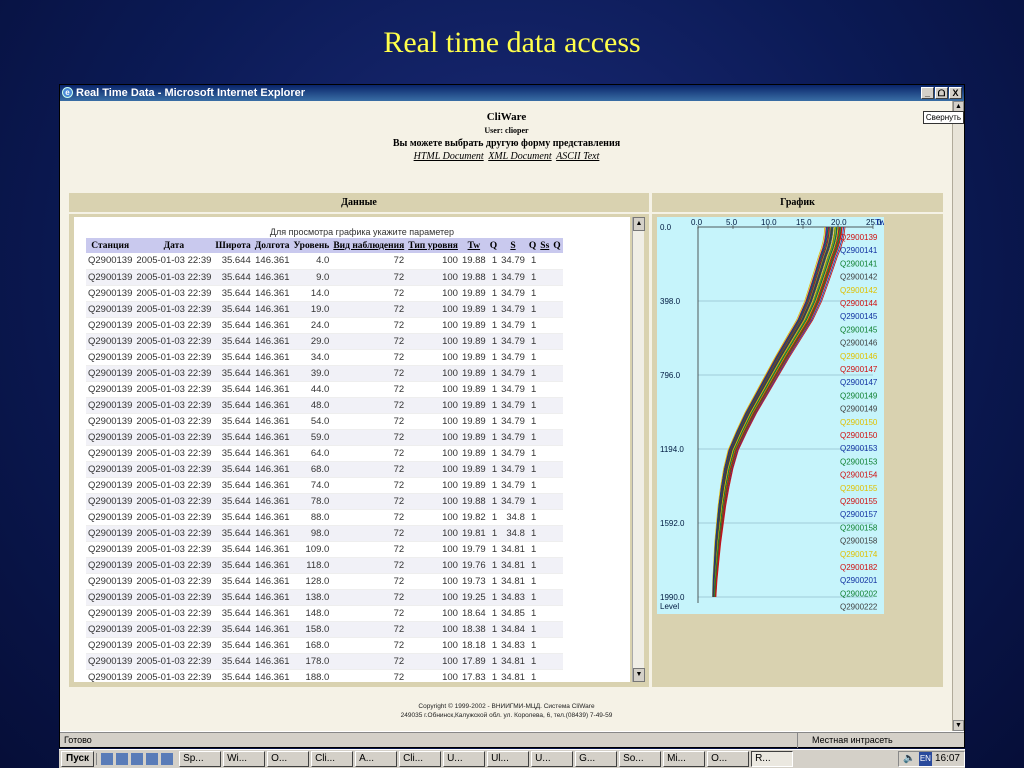  What do you see at coordinates (859, 369) in the screenshot?
I see `legend-label: Q2900147` at bounding box center [859, 369].